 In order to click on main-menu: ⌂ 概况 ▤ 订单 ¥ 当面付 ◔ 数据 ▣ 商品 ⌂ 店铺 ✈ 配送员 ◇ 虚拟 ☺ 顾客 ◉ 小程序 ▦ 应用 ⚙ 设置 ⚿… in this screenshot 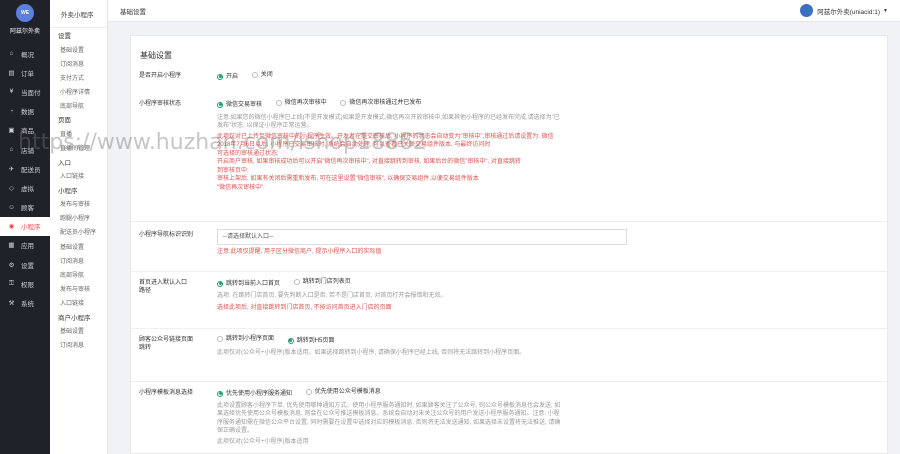, I will do `click(25, 178)`.